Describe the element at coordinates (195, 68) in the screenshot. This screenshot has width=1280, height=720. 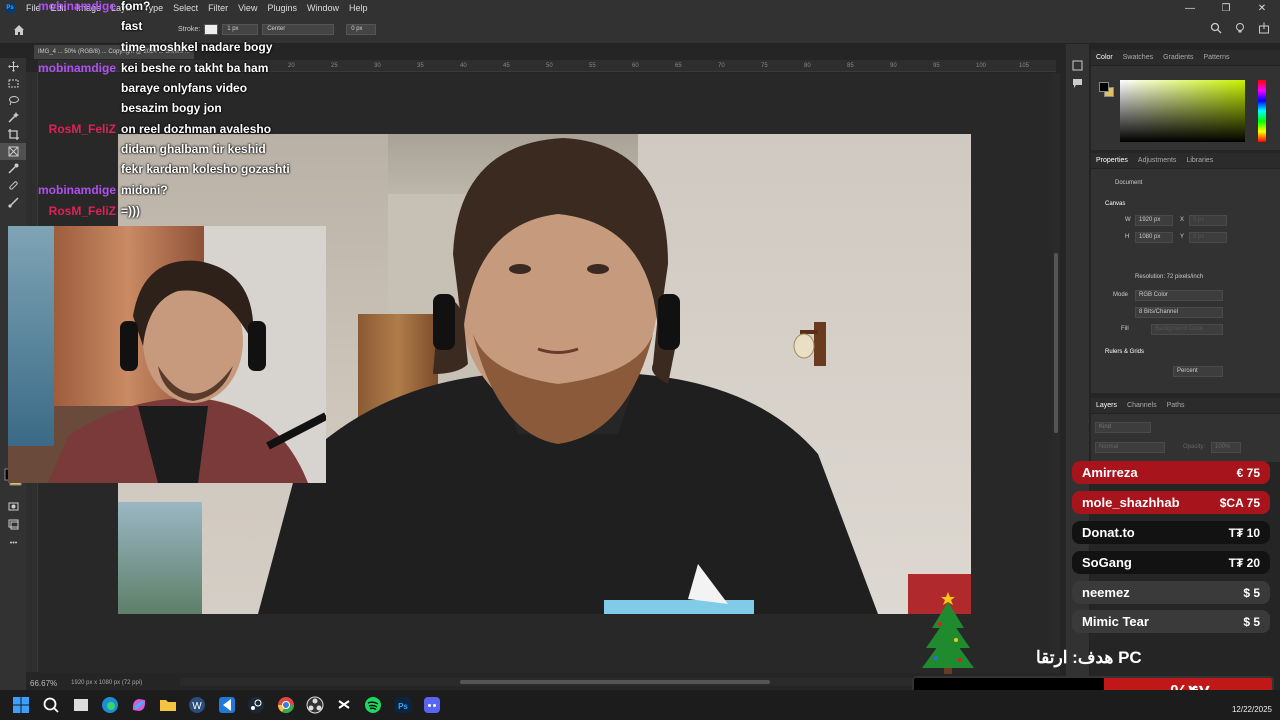
I see `chat-text: kei beshe ro takht ba ham` at that location.